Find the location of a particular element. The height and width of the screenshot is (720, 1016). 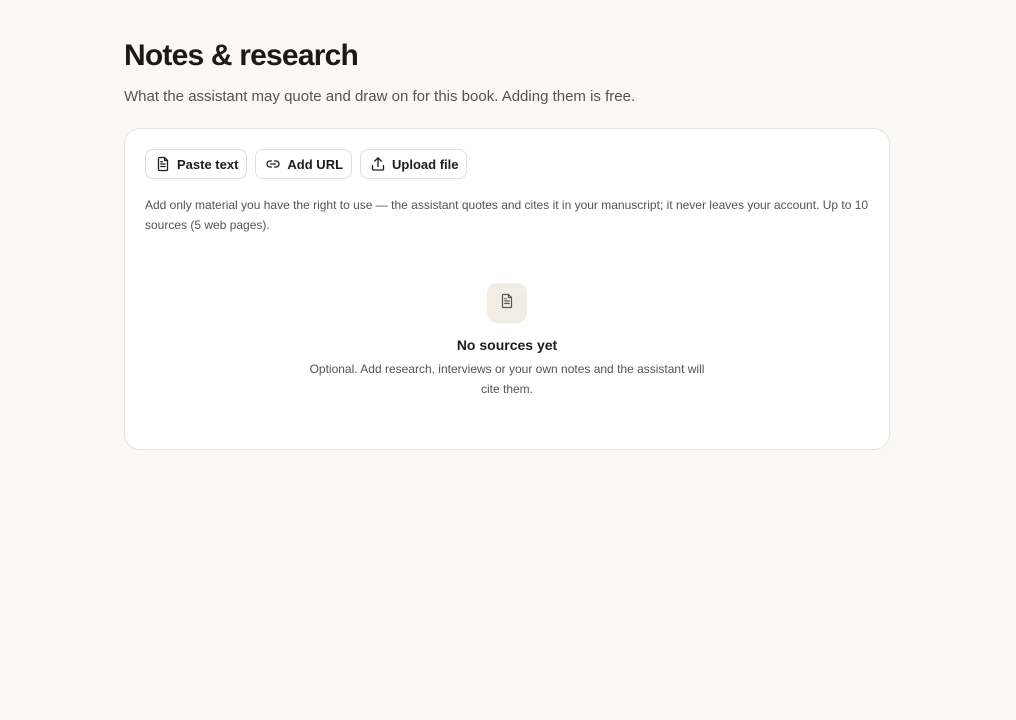

link-icon is located at coordinates (273, 164).